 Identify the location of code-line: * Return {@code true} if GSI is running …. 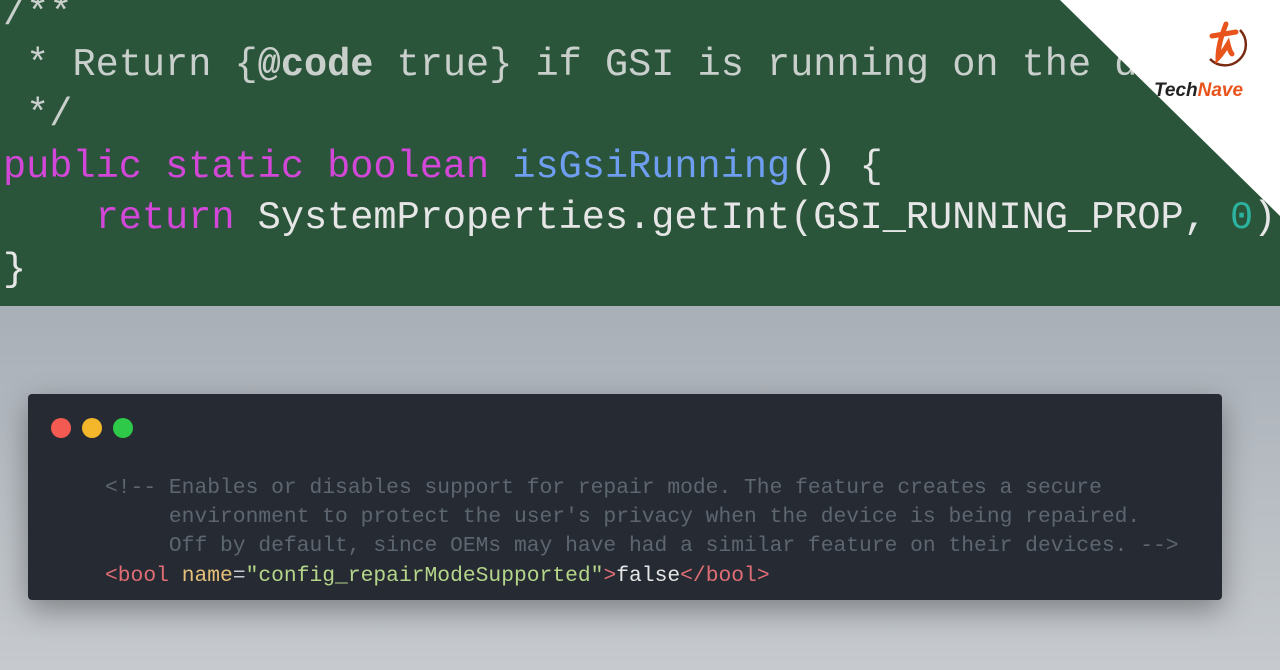
(570, 65).